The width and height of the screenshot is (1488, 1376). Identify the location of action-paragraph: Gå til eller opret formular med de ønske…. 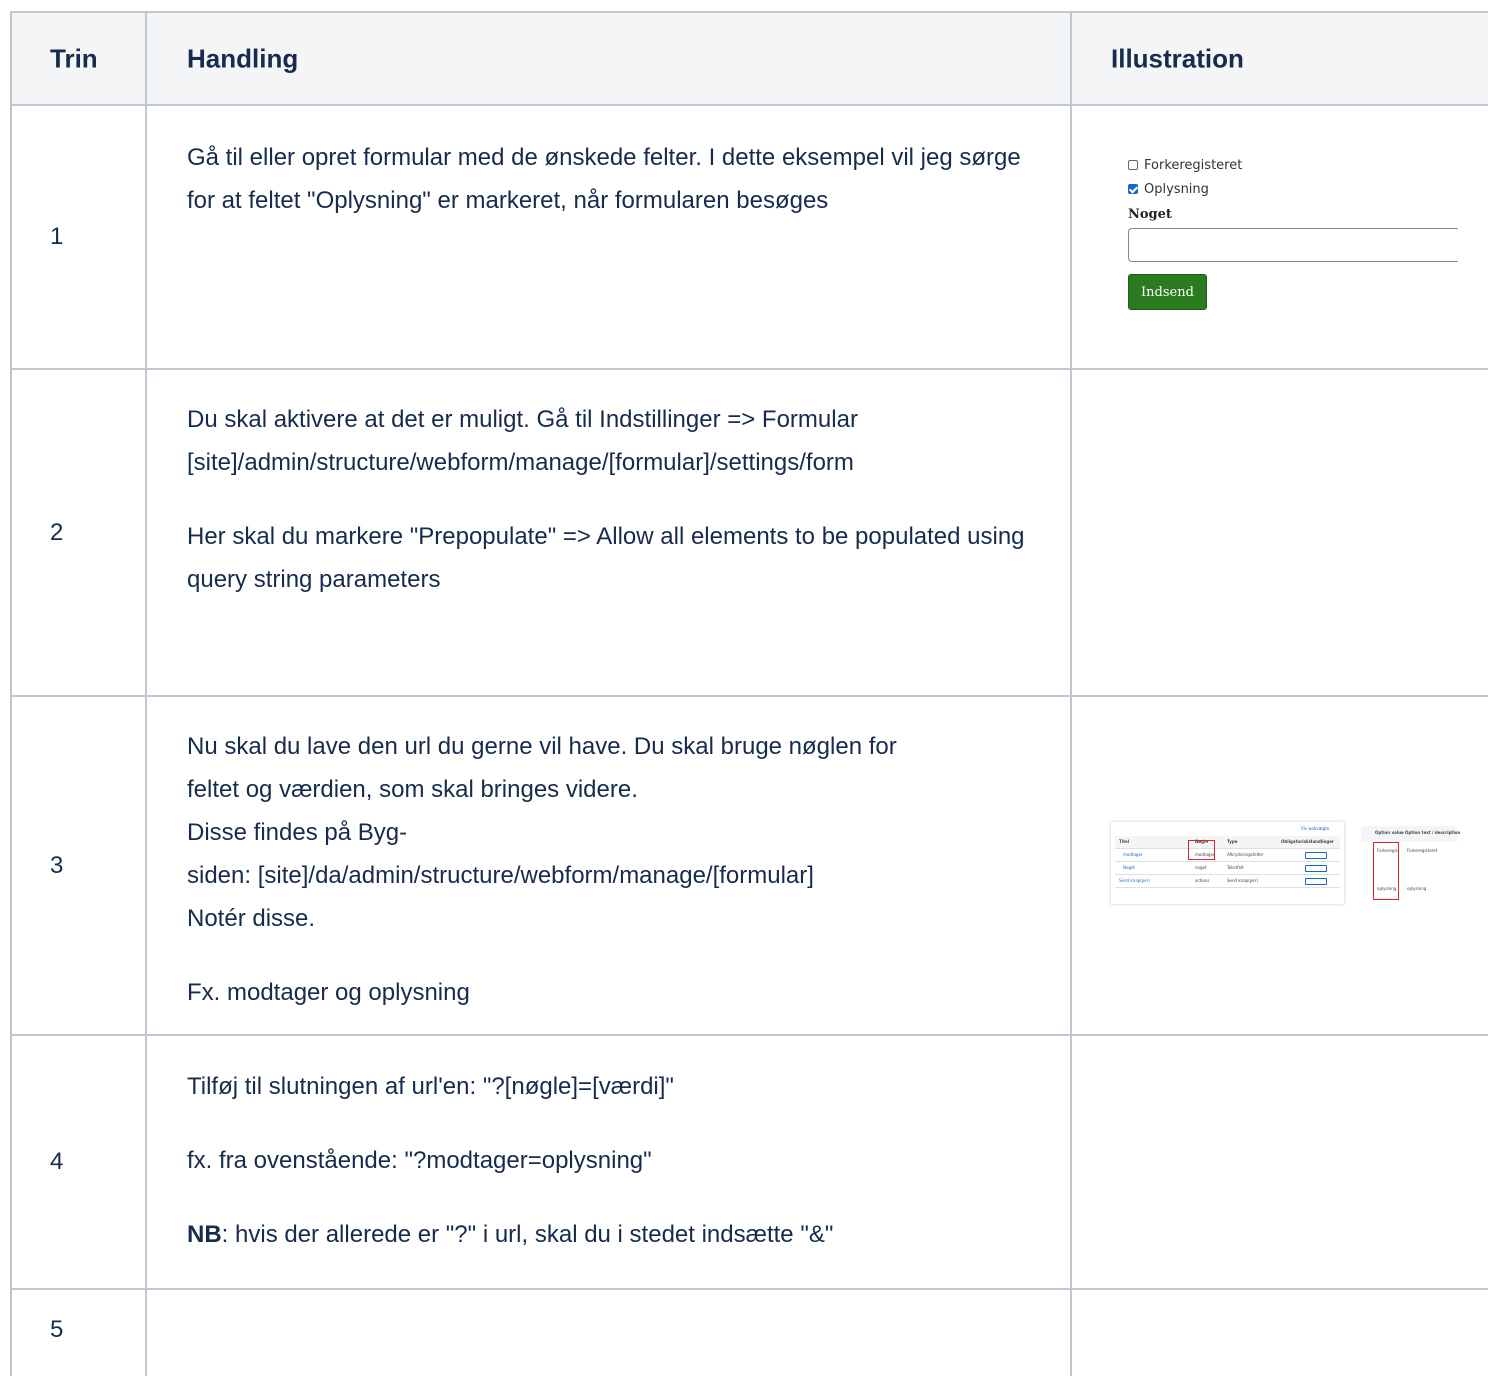
(604, 179).